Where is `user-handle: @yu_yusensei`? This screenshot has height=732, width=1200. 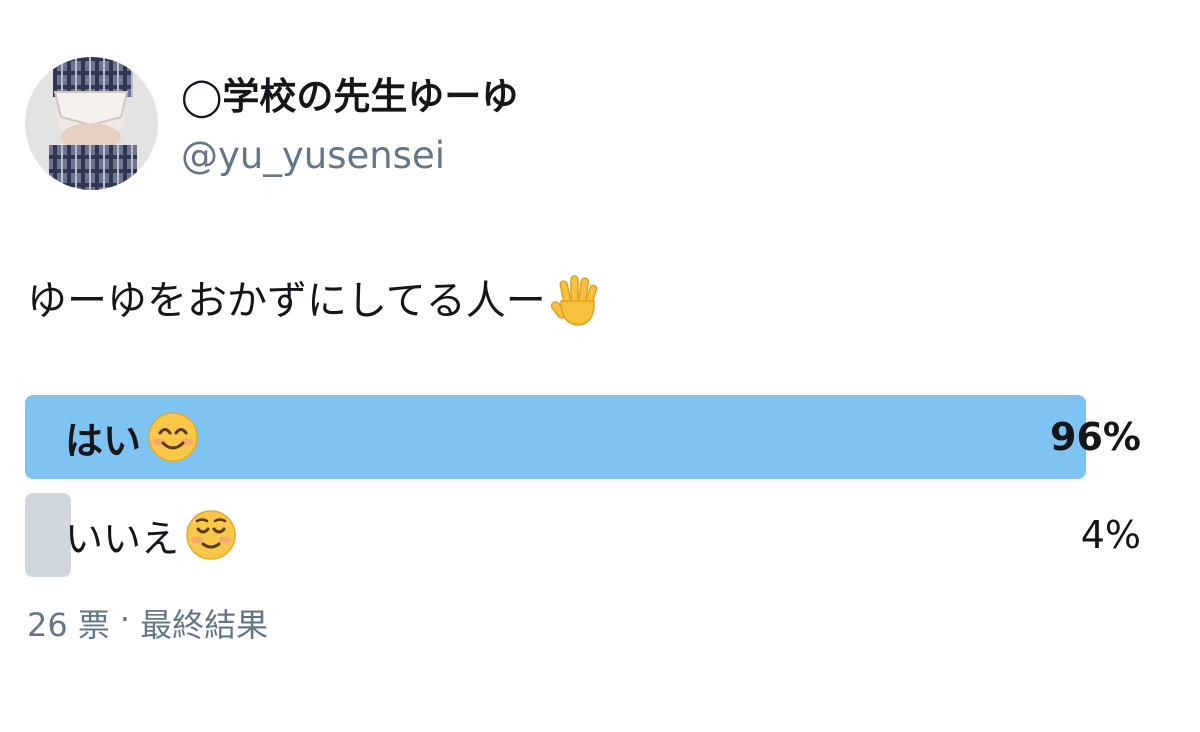 user-handle: @yu_yusensei is located at coordinates (313, 156).